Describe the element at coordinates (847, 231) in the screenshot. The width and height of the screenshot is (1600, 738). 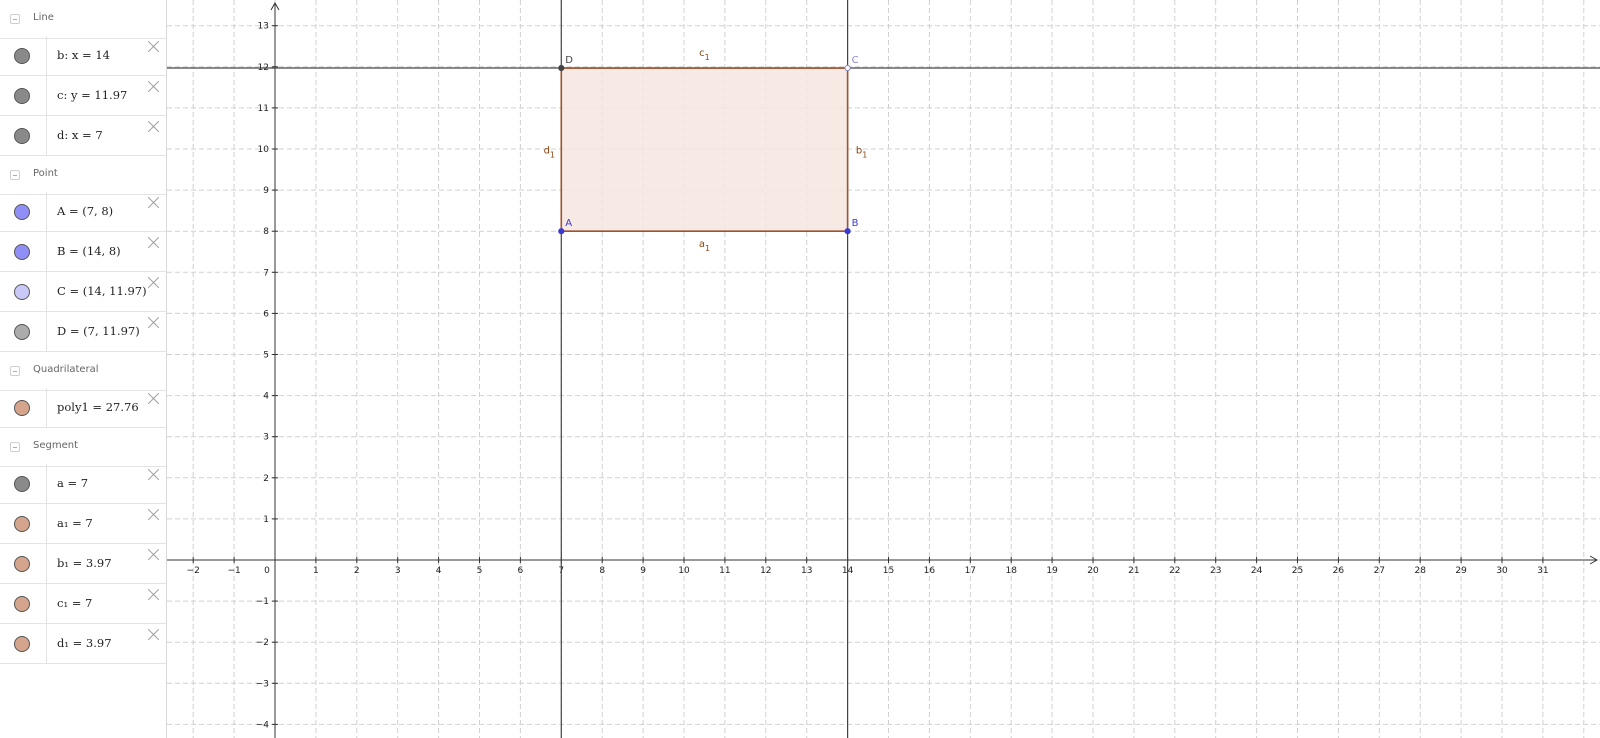
I see `point-B` at that location.